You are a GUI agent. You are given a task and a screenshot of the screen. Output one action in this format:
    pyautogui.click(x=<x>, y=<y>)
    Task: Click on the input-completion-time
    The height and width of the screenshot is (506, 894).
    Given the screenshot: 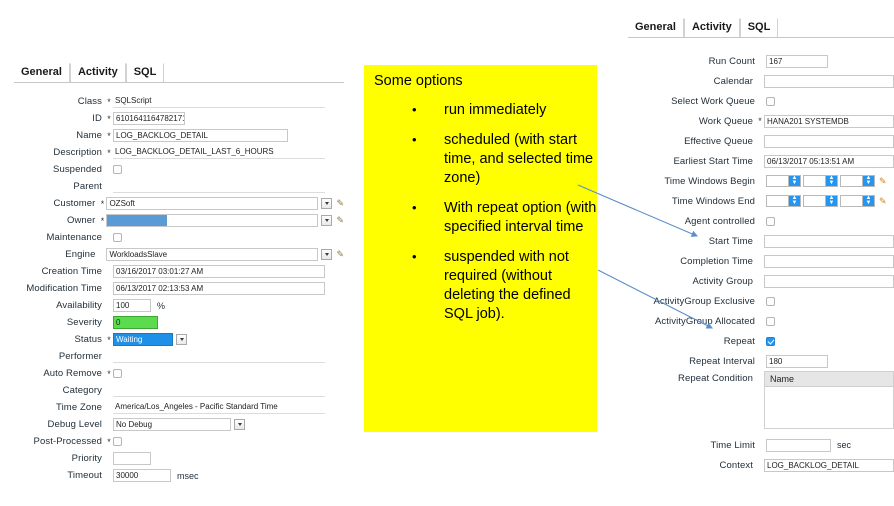 What is the action you would take?
    pyautogui.click(x=829, y=261)
    